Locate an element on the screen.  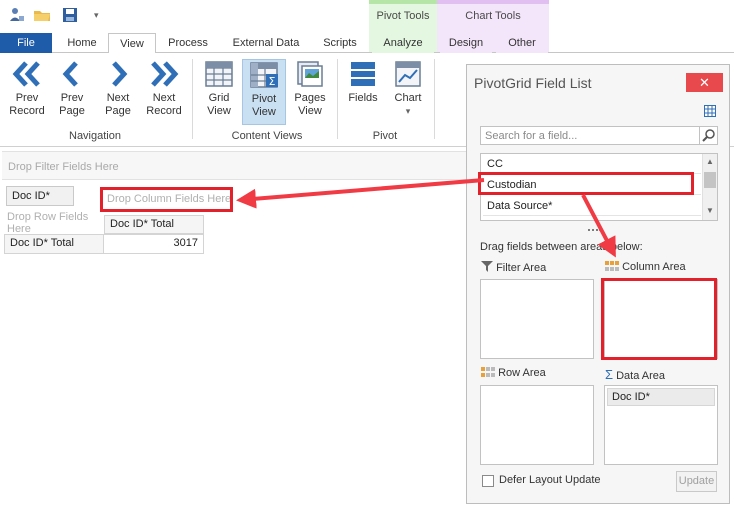
highlight-column-area is located at coordinates (659, 319).